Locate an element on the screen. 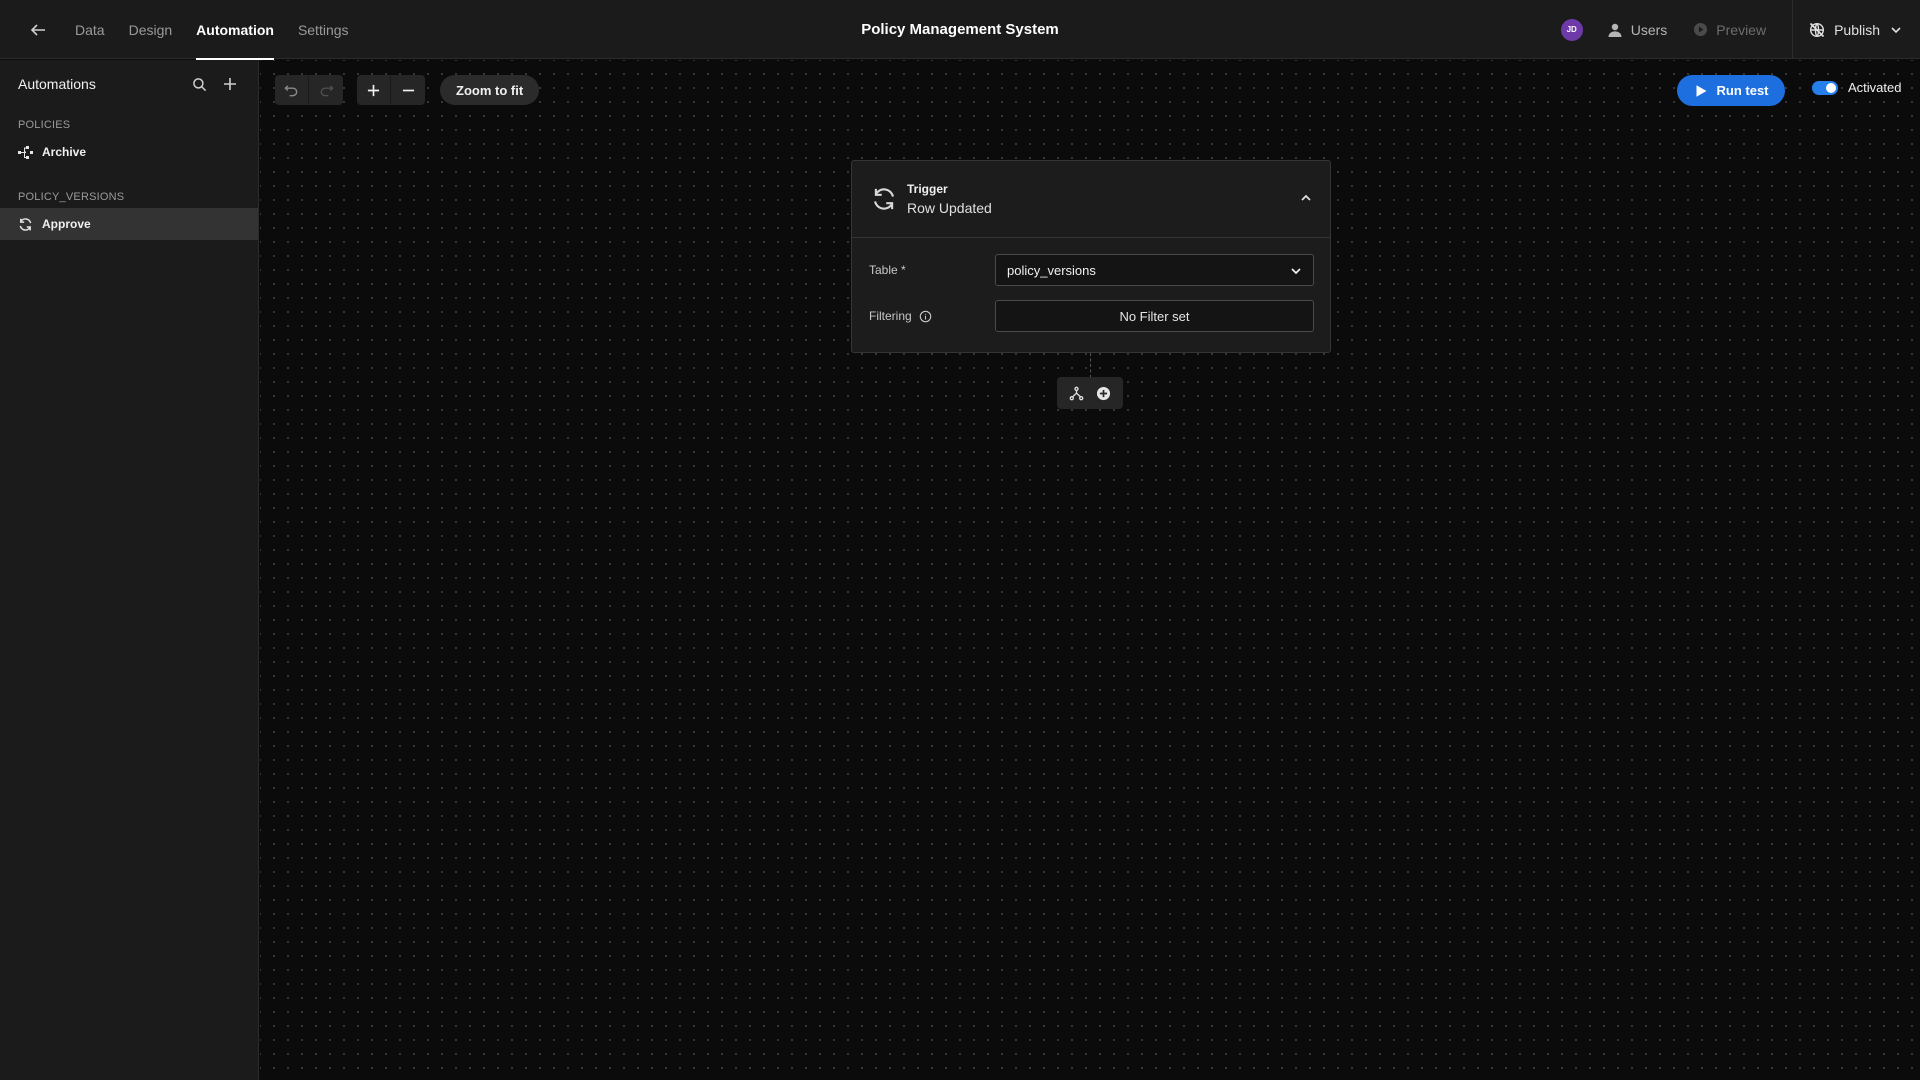 The width and height of the screenshot is (1920, 1080). preview-button: Preview is located at coordinates (1729, 30).